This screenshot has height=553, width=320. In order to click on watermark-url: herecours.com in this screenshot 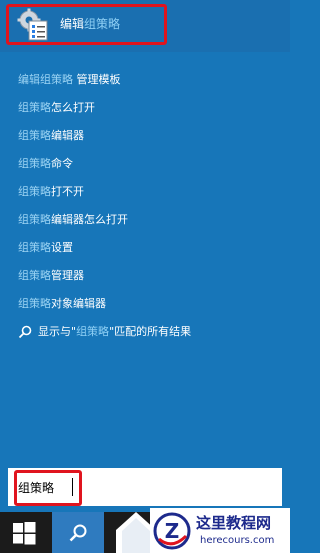, I will do `click(237, 540)`.